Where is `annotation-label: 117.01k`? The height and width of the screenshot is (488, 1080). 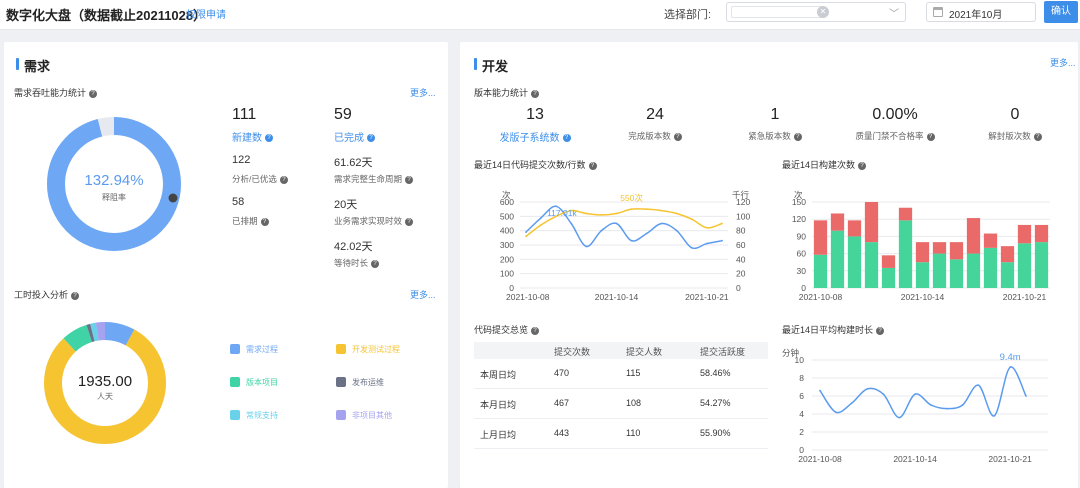
annotation-label: 117.01k is located at coordinates (562, 213).